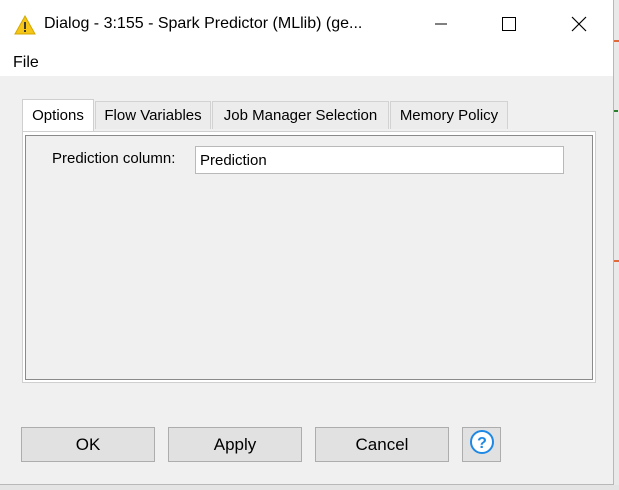  I want to click on knime-warning-icon, so click(25, 25).